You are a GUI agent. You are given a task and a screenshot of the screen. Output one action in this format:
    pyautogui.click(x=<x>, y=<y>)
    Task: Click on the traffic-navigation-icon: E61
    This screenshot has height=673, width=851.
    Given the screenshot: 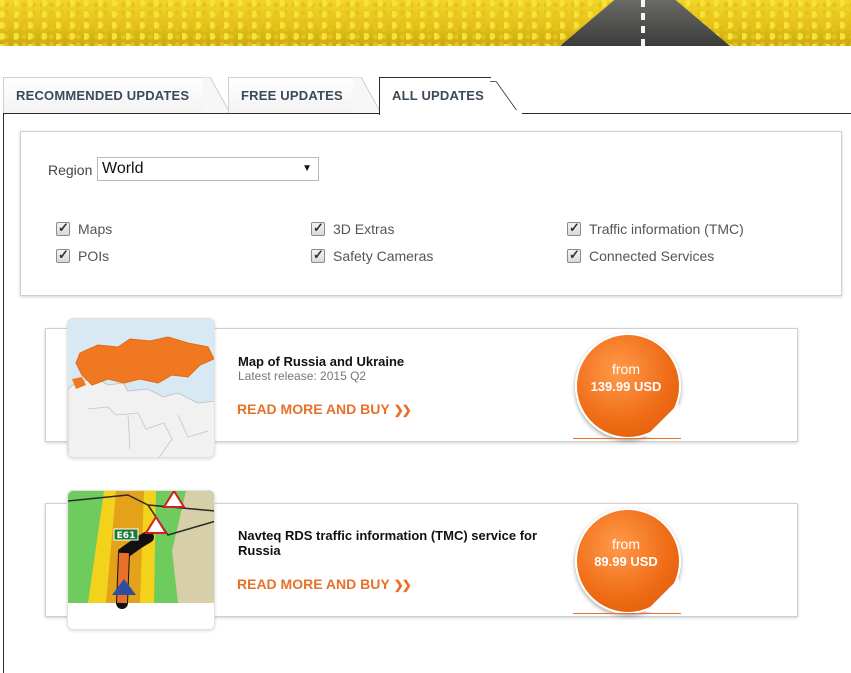 What is the action you would take?
    pyautogui.click(x=141, y=560)
    